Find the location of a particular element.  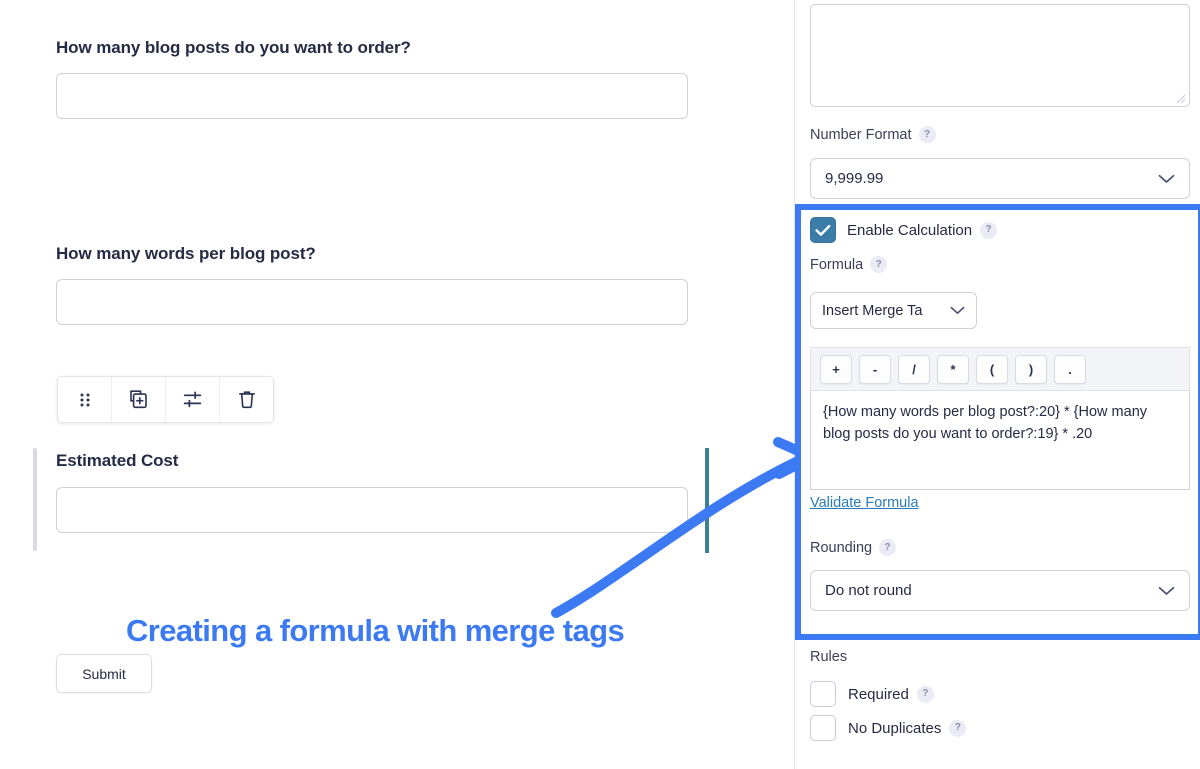

help-icon-required: ? is located at coordinates (925, 694).